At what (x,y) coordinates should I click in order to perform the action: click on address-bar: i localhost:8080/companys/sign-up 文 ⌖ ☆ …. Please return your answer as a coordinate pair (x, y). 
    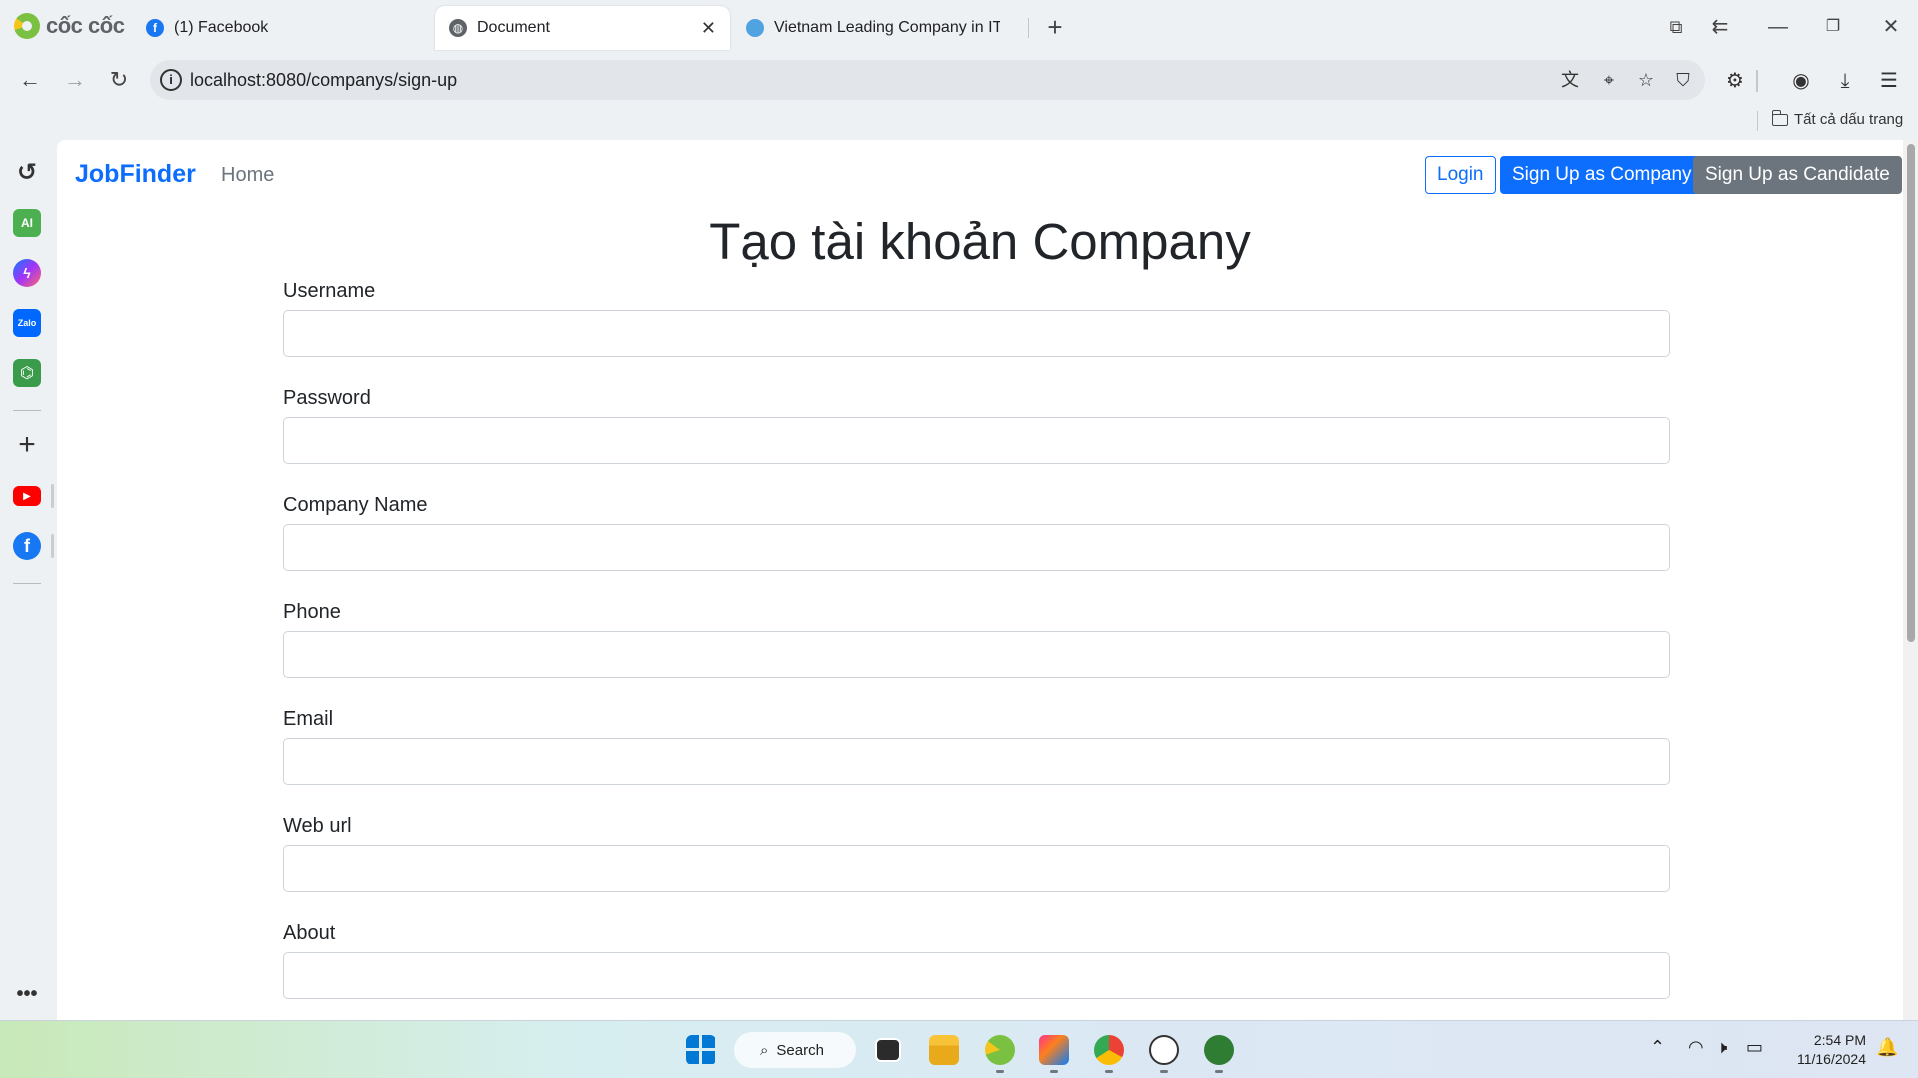
    Looking at the image, I should click on (927, 80).